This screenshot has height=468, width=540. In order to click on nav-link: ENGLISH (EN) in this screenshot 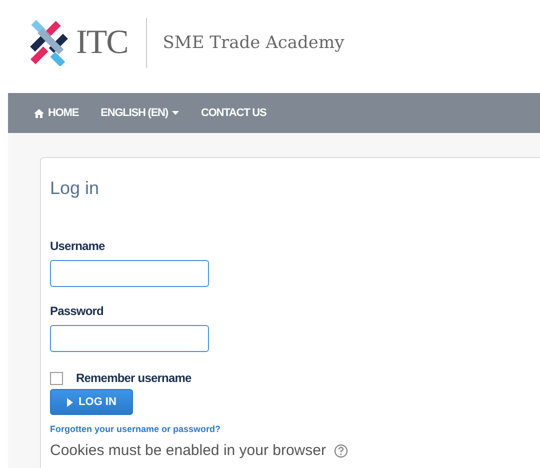, I will do `click(139, 113)`.